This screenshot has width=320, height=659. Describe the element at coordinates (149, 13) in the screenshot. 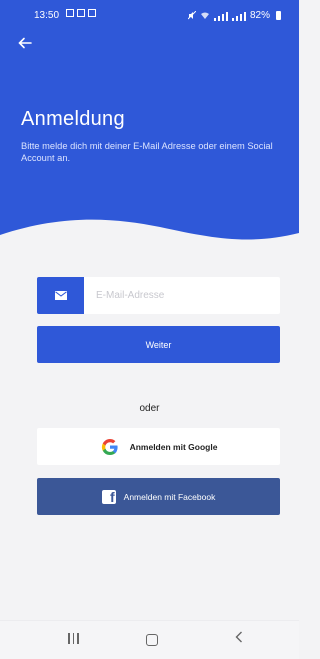

I see `status-bar: 13:50 82%` at that location.